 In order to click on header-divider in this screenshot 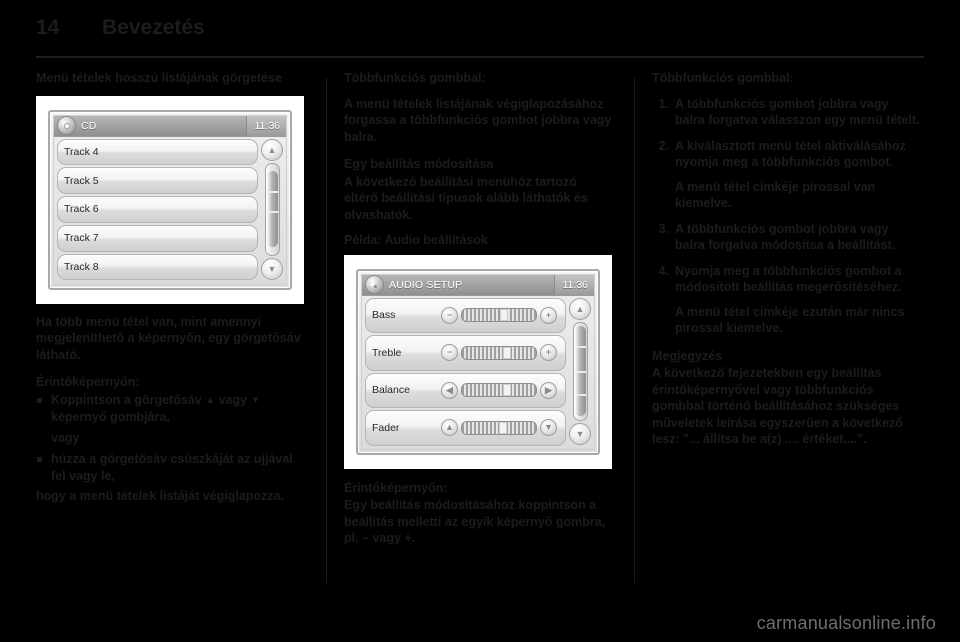, I will do `click(480, 57)`.